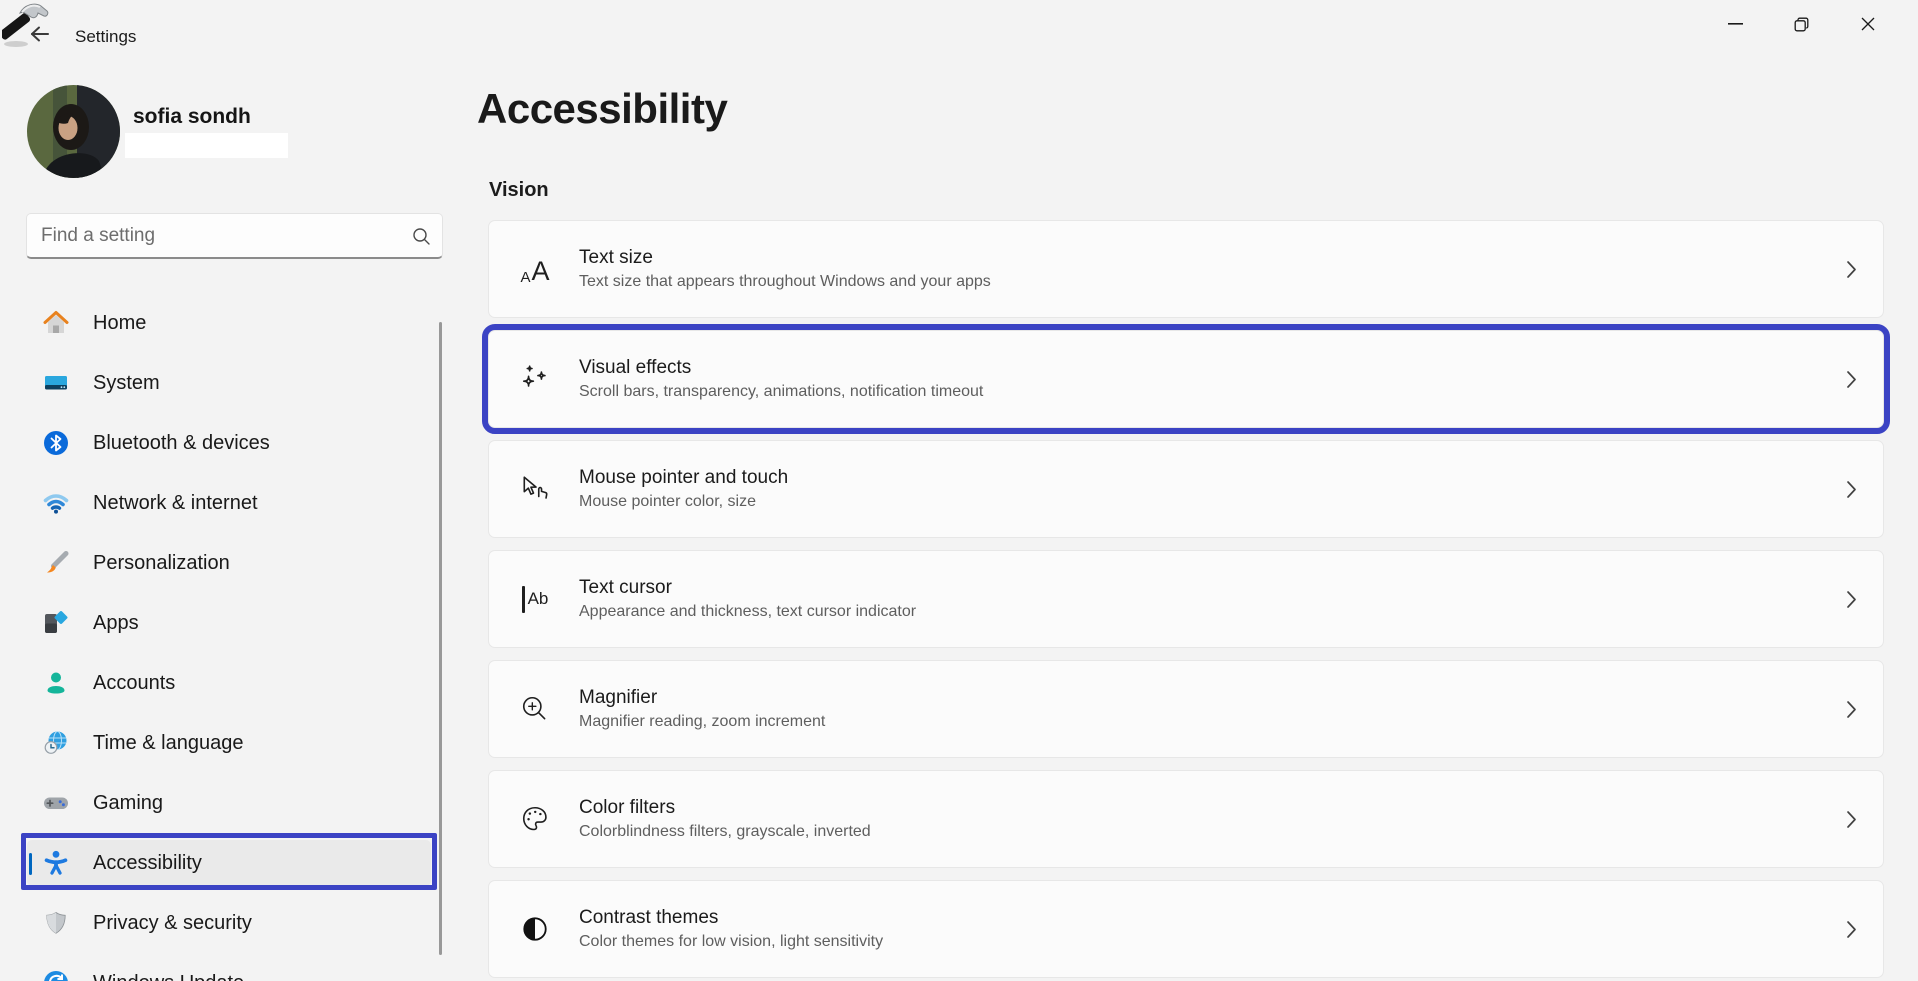  What do you see at coordinates (616, 257) in the screenshot?
I see `card-title: Text size` at bounding box center [616, 257].